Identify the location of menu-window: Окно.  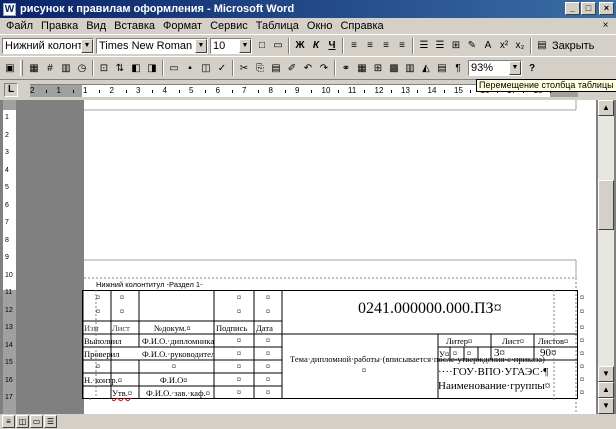
(320, 26).